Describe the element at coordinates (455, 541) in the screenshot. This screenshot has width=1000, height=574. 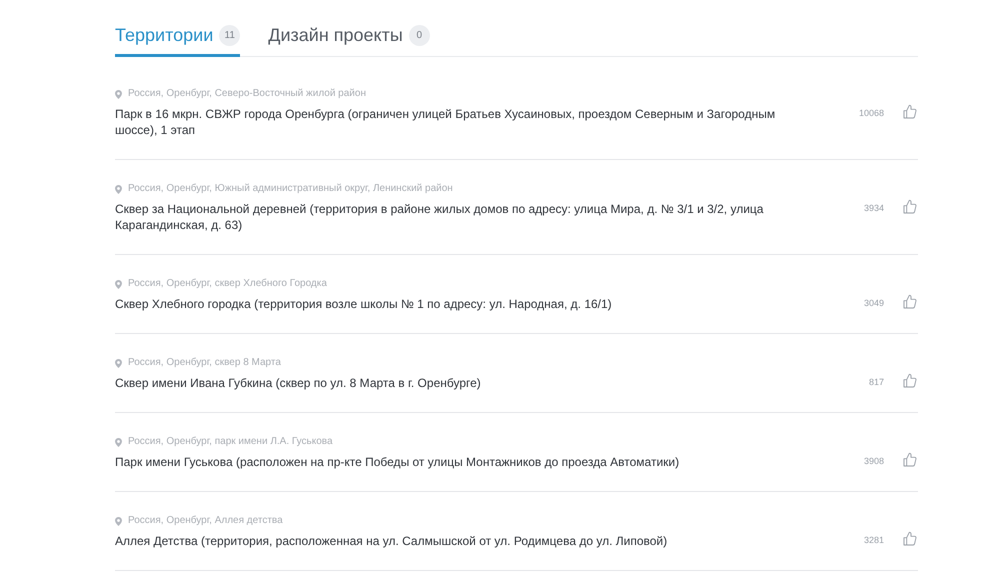
I see `territory-title: Аллея Детства (территория, расположенная на ул. Салмышской от ул. Родимцева до ул. Липовой)` at that location.